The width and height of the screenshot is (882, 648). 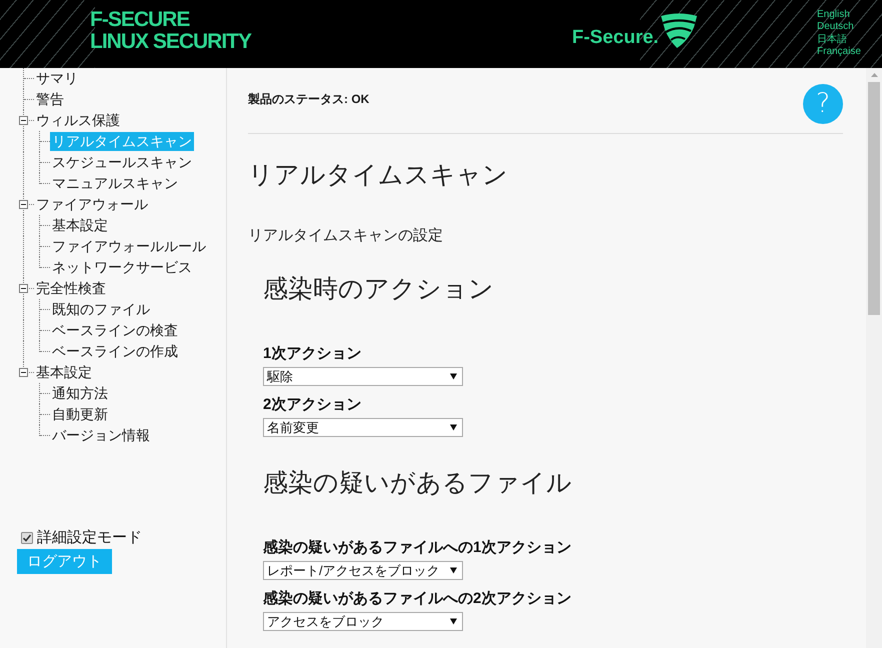 I want to click on tree-item: サマリ, so click(x=57, y=78).